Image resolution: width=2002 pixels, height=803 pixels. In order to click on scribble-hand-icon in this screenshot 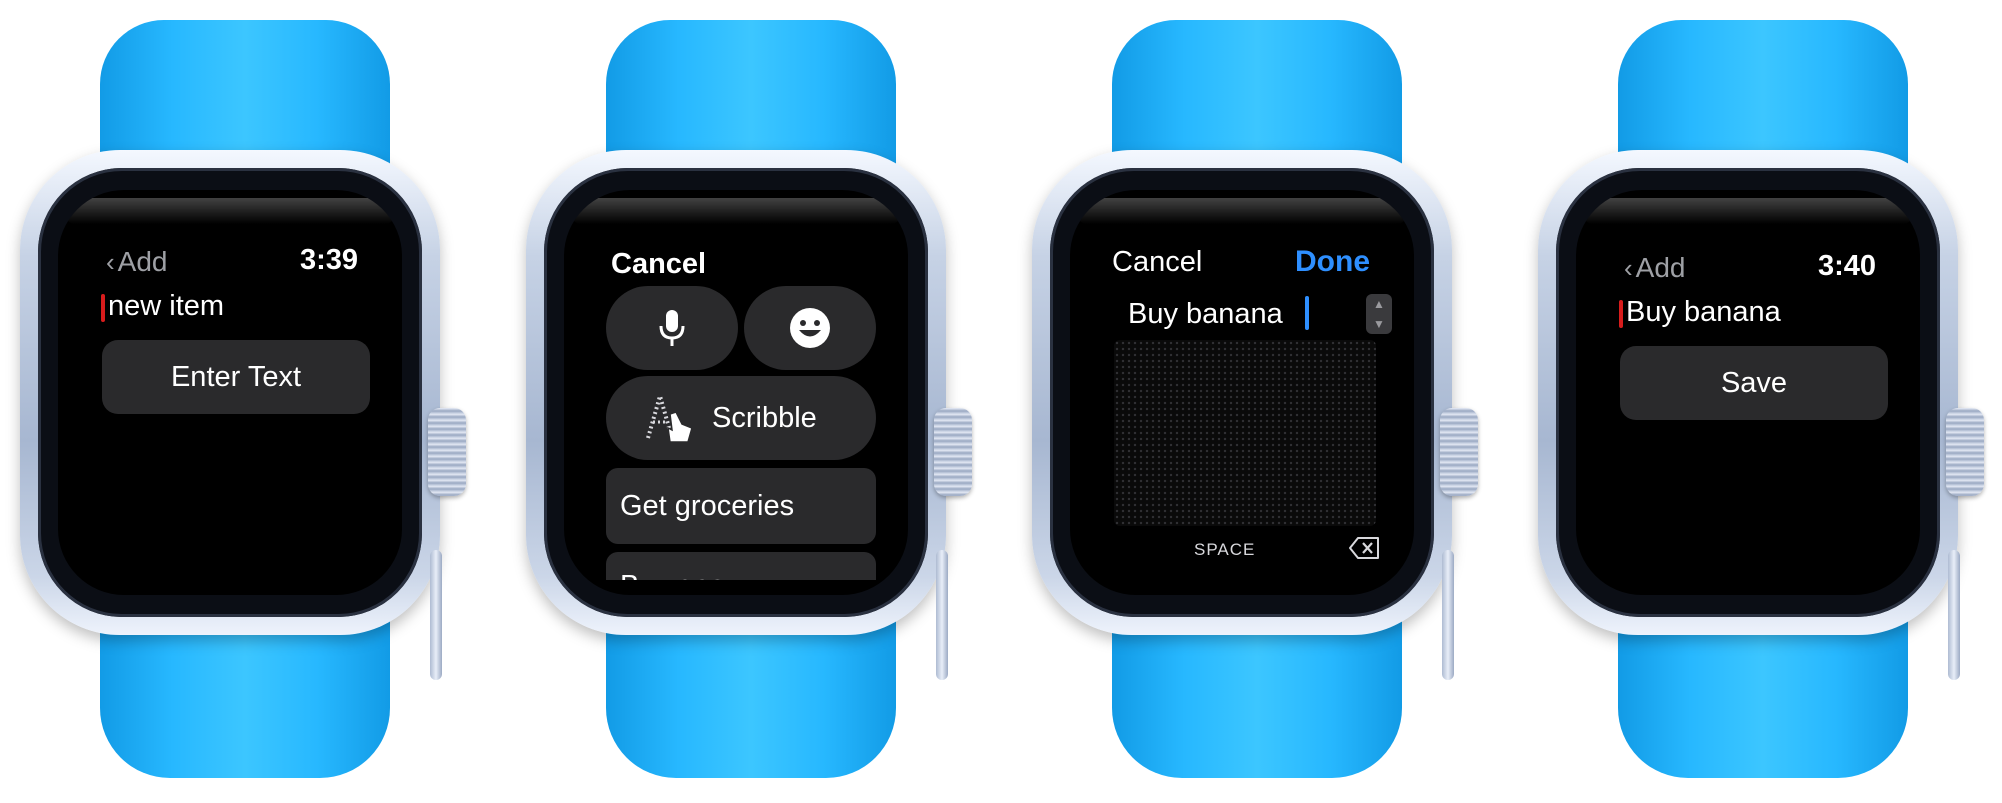, I will do `click(669, 416)`.